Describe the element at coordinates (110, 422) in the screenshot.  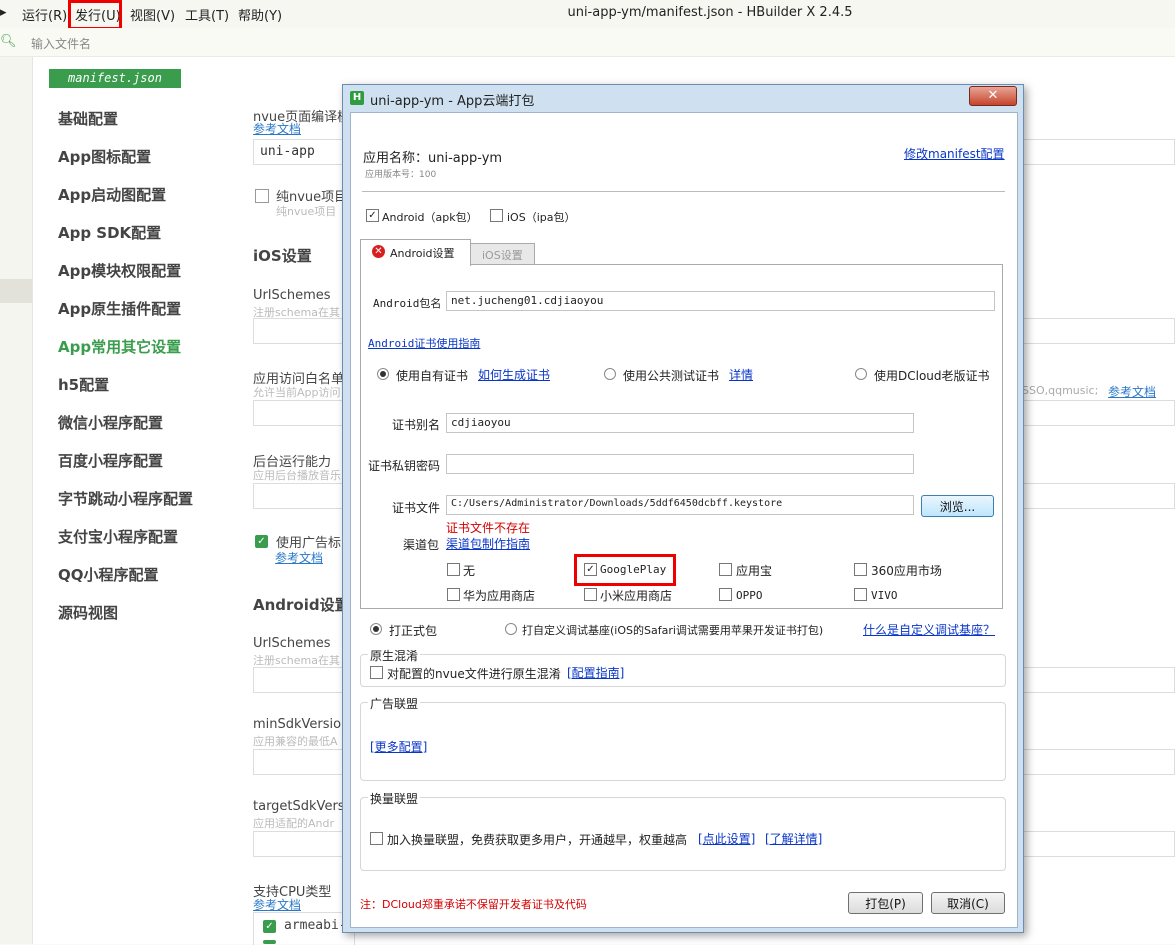
I see `nav-weixin: 微信小程序配置` at that location.